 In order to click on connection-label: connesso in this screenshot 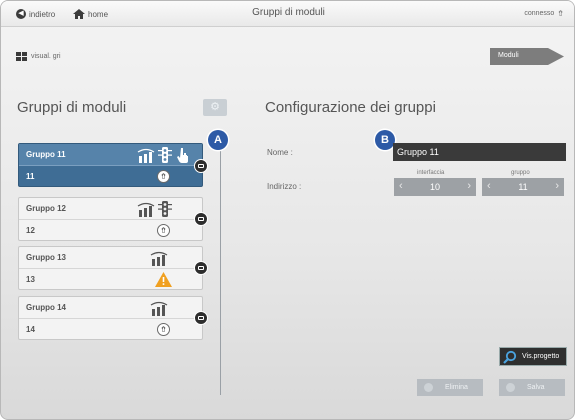, I will do `click(539, 13)`.